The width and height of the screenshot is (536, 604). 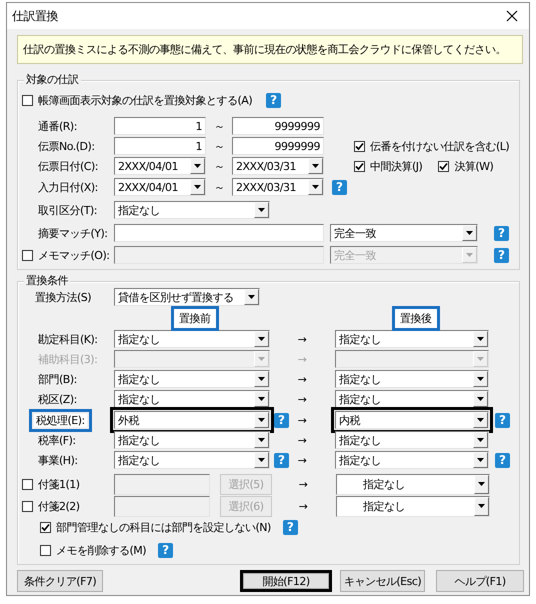 I want to click on column-header: 置換前, so click(x=195, y=318).